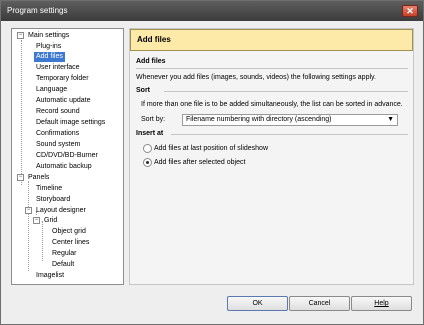 Image resolution: width=424 pixels, height=325 pixels. I want to click on collapse-grid-toggle: −, so click(36, 220).